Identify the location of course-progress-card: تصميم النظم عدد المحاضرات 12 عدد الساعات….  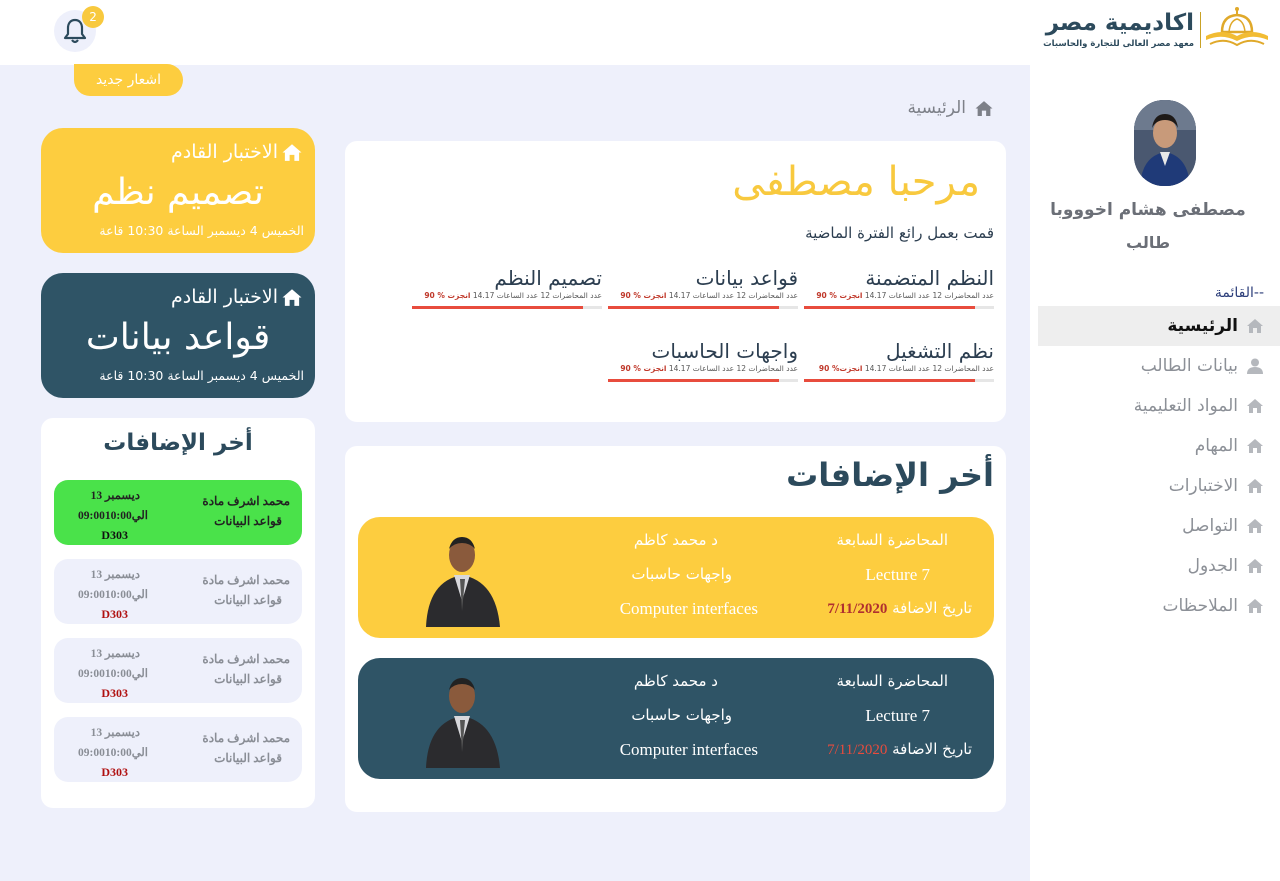
(507, 287).